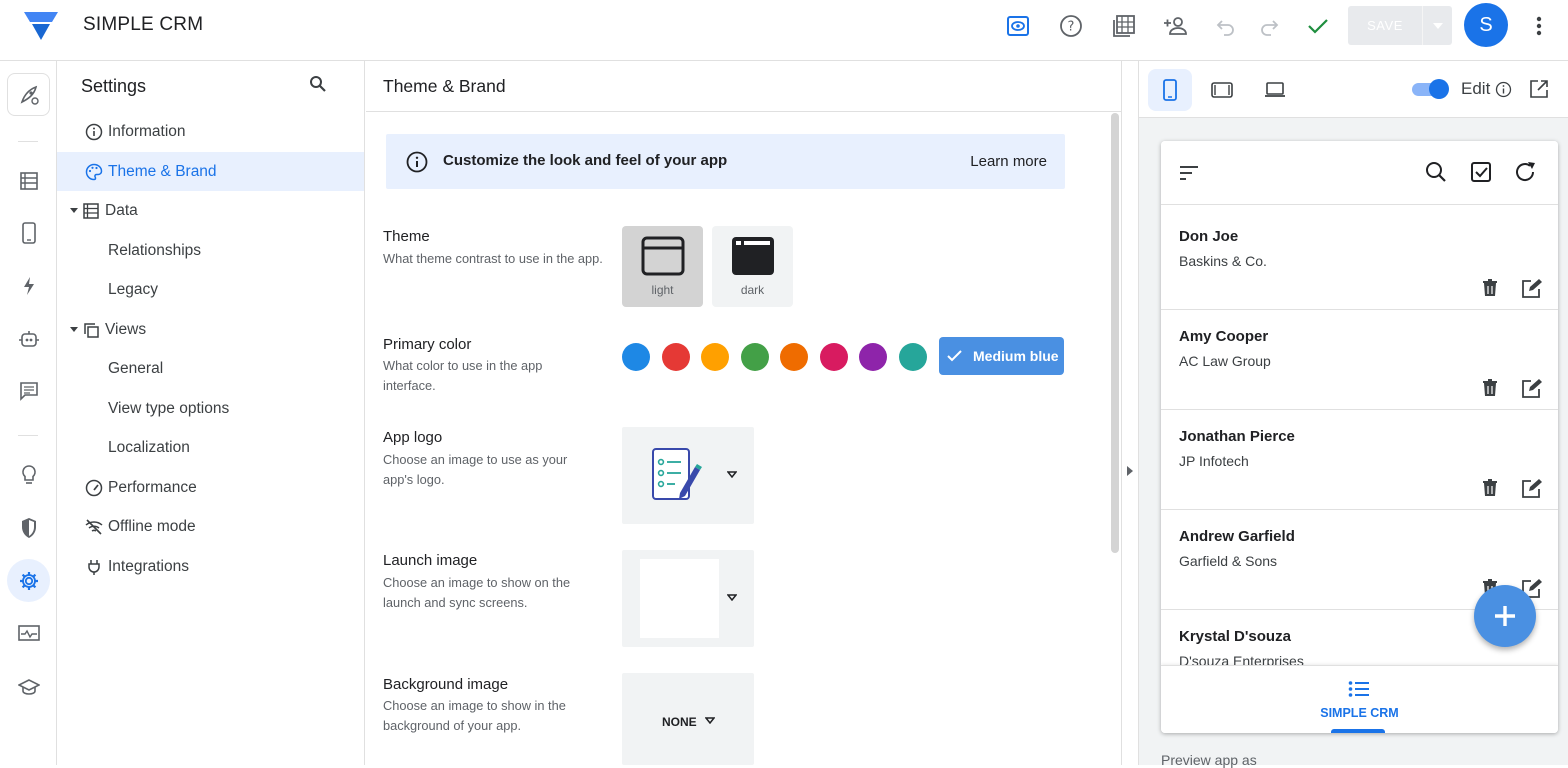 This screenshot has height=768, width=1568. I want to click on app-logo-picker, so click(688, 475).